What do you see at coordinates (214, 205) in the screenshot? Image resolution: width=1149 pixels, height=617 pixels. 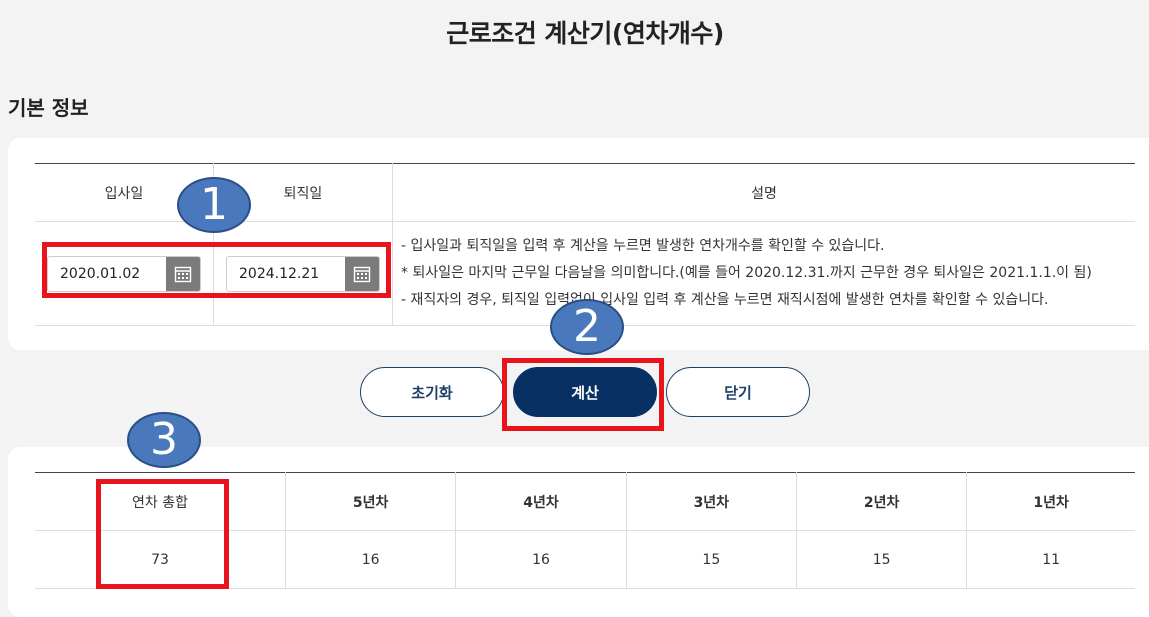 I see `step-marker-1: 1` at bounding box center [214, 205].